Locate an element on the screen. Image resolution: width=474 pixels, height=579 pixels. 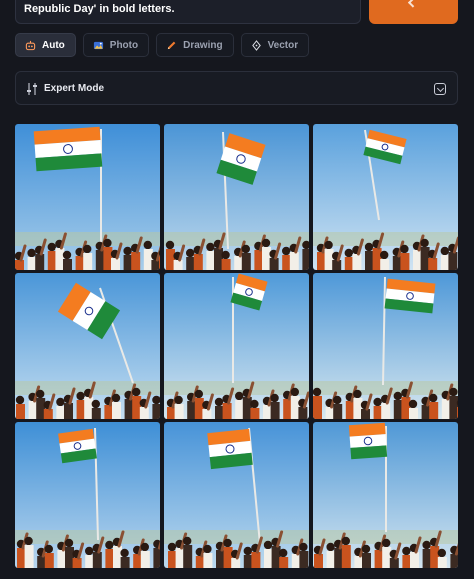
mode-vector-label: Vector is located at coordinates (283, 45).